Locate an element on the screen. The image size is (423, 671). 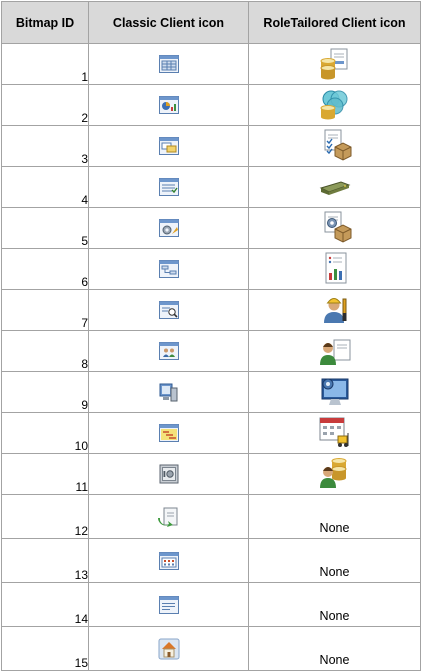
computer-window-icon is located at coordinates (169, 392).